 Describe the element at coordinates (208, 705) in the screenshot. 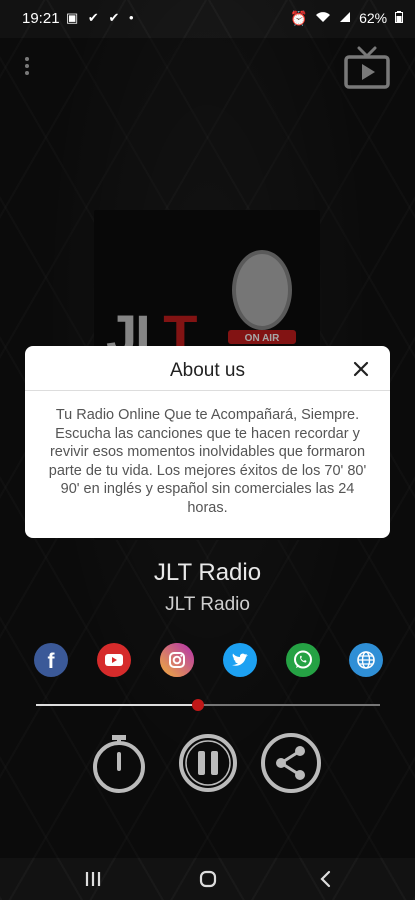

I see `volume-slider` at that location.